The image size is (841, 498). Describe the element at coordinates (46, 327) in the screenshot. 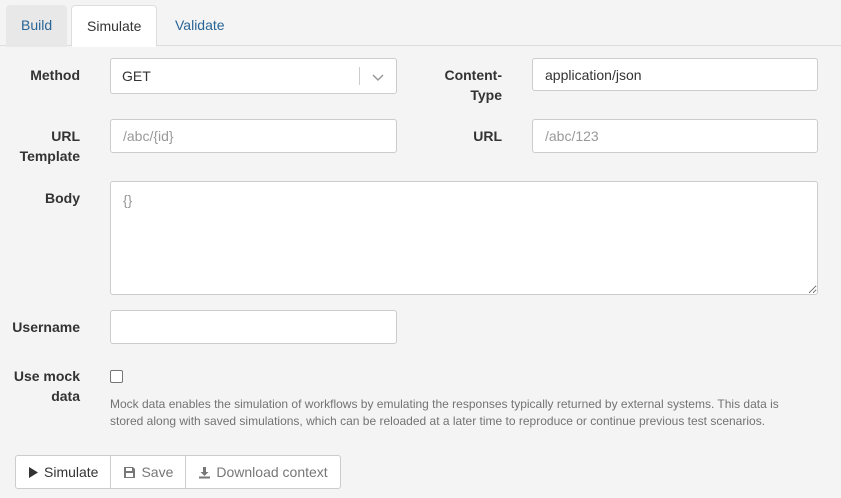

I see `username-label: Username` at that location.